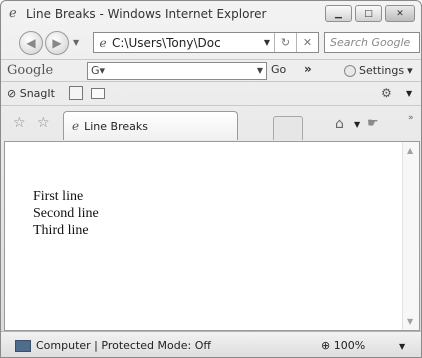 The height and width of the screenshot is (358, 422). Describe the element at coordinates (386, 93) in the screenshot. I see `tools-icon: ⚙` at that location.